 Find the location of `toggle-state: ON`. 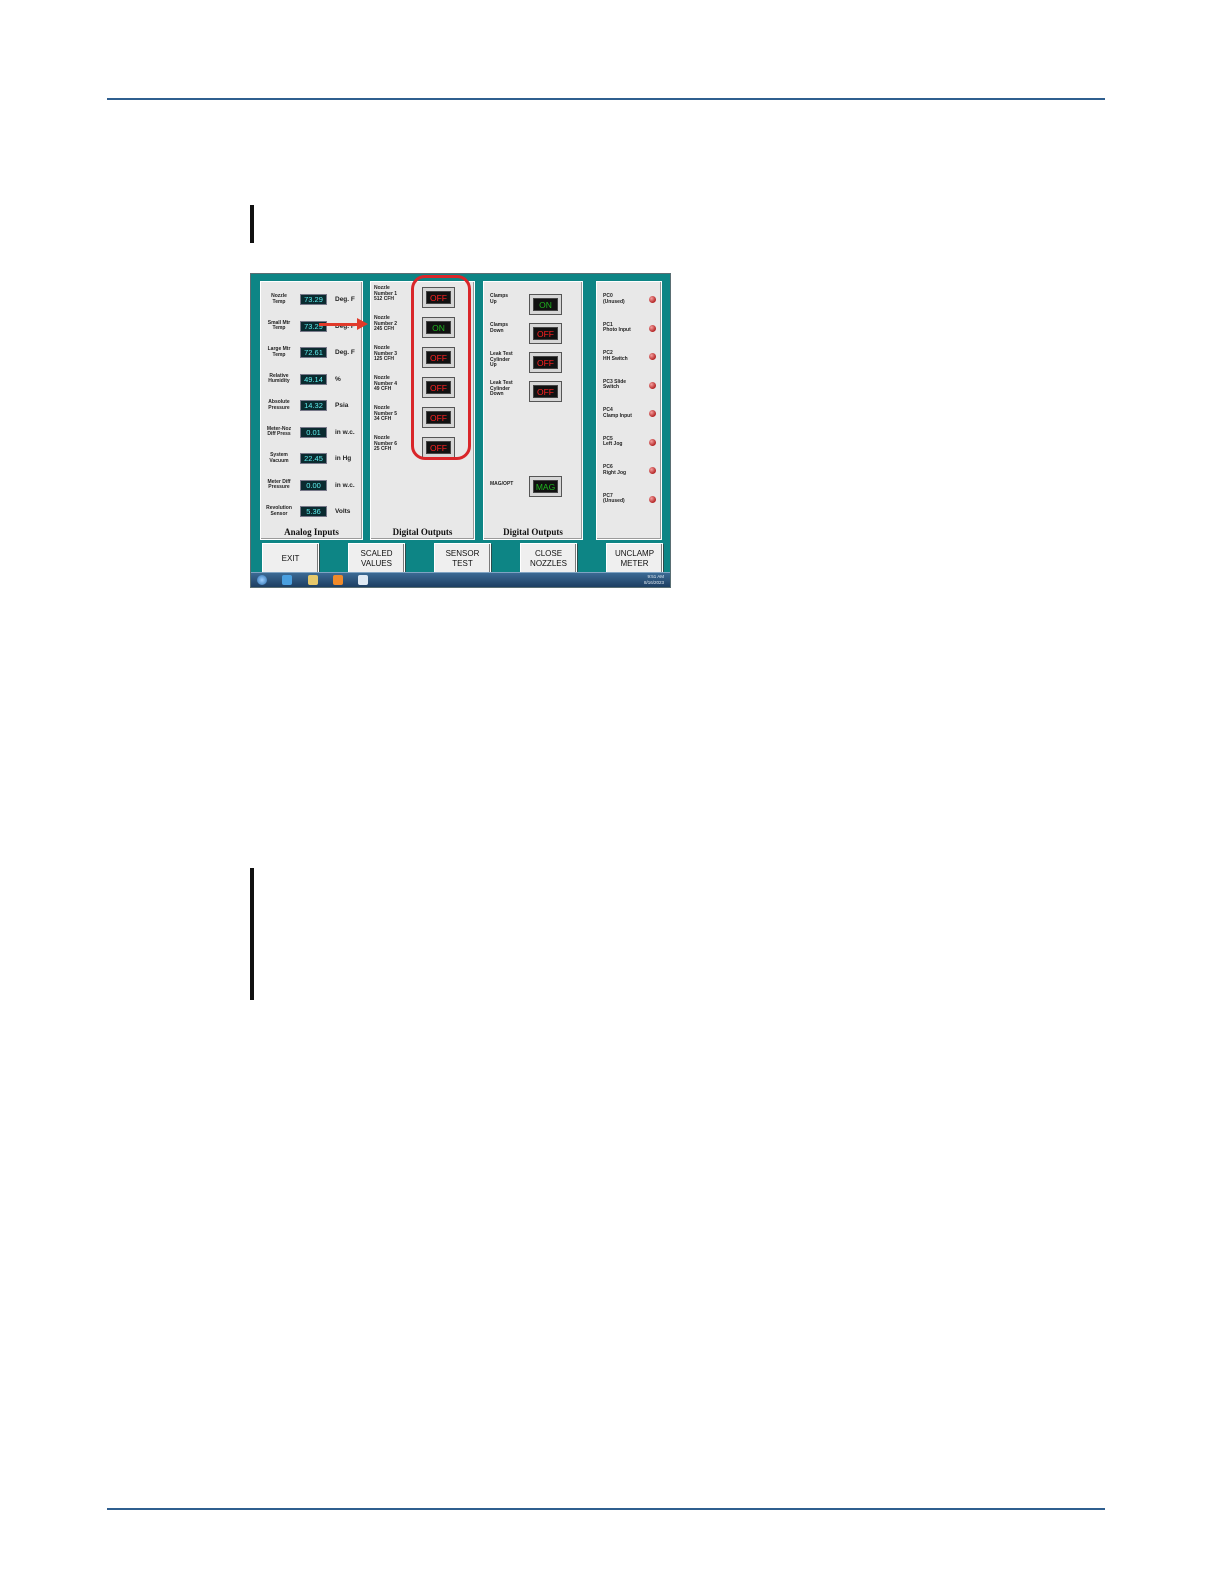

toggle-state: ON is located at coordinates (545, 304).